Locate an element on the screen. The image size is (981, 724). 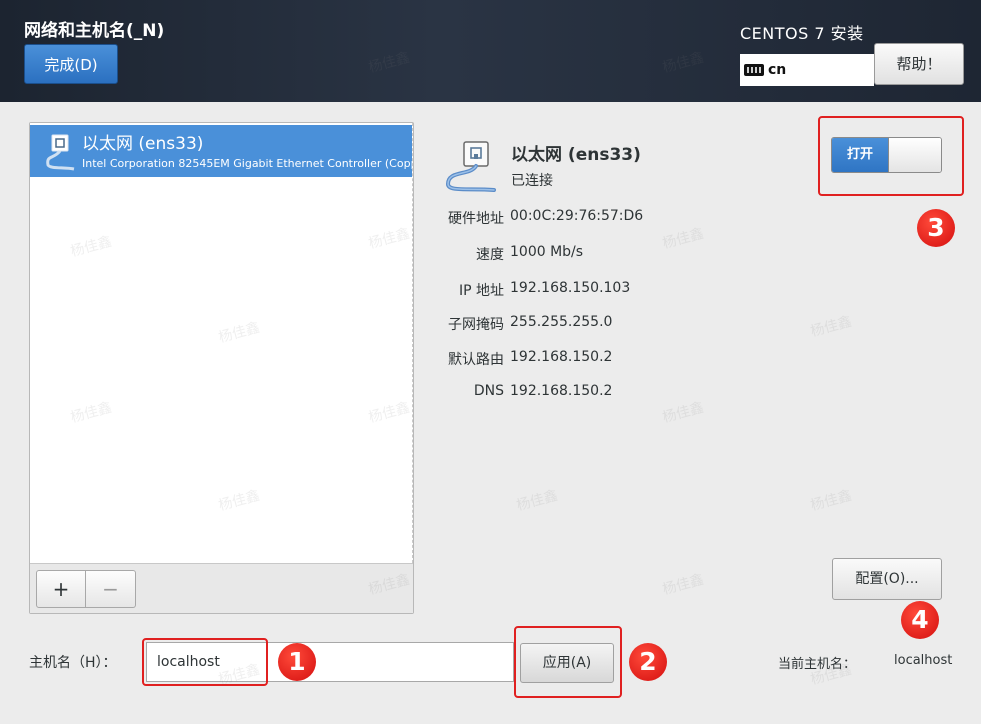
info-label-subnet-mask: 子网掩码 is located at coordinates (476, 325).